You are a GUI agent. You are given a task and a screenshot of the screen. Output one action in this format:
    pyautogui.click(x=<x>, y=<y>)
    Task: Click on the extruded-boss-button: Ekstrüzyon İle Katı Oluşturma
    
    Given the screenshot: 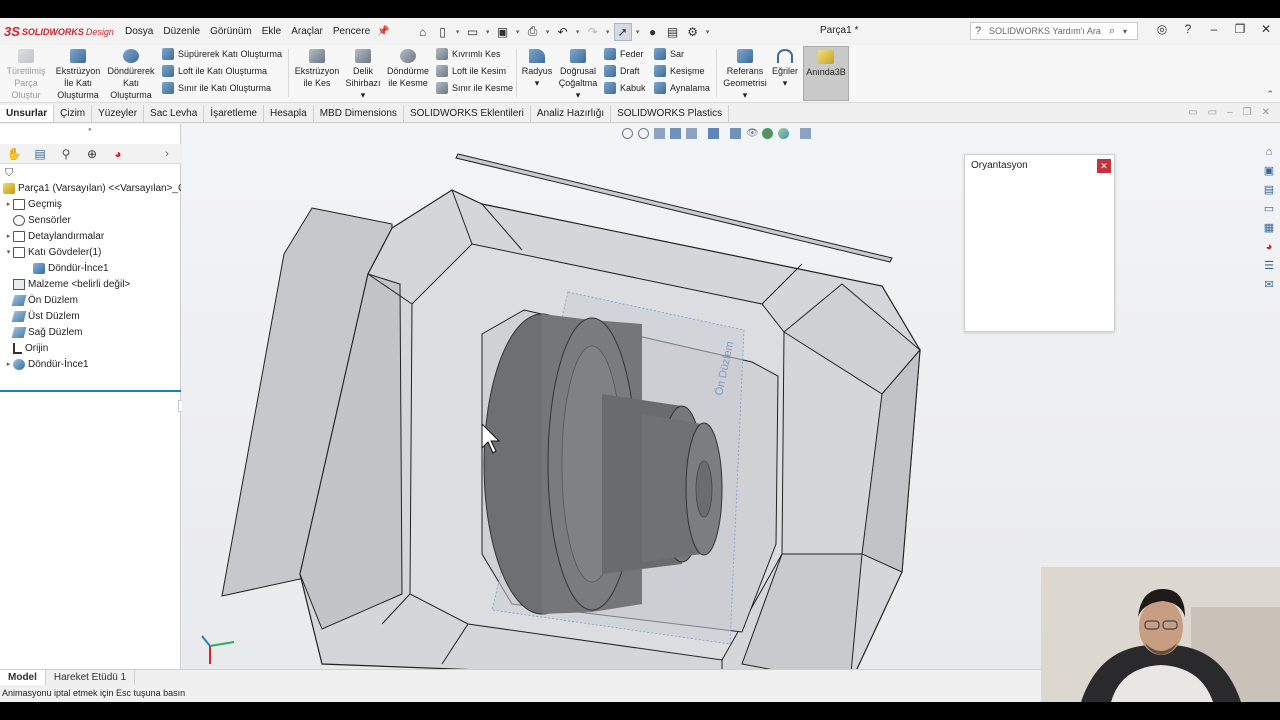 What is the action you would take?
    pyautogui.click(x=78, y=75)
    